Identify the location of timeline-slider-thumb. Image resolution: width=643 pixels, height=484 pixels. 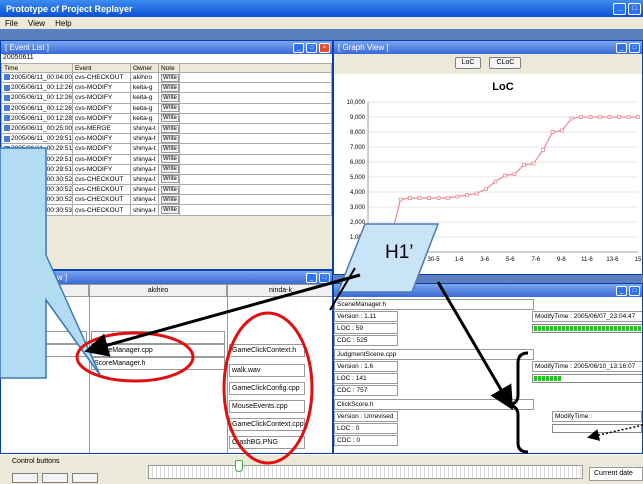
(239, 466).